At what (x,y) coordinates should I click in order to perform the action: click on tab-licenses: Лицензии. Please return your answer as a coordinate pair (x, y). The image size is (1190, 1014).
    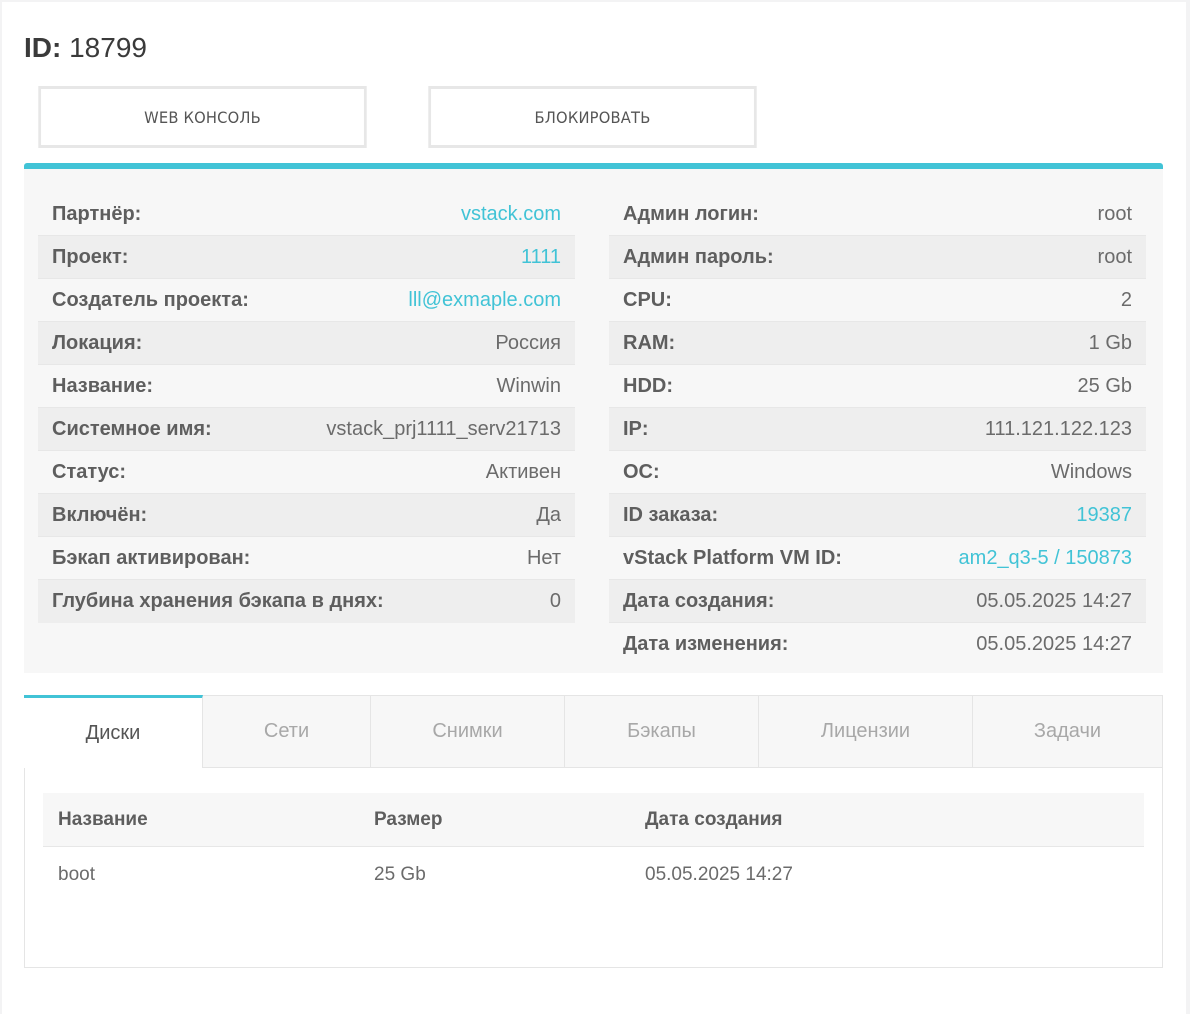
    Looking at the image, I should click on (866, 731).